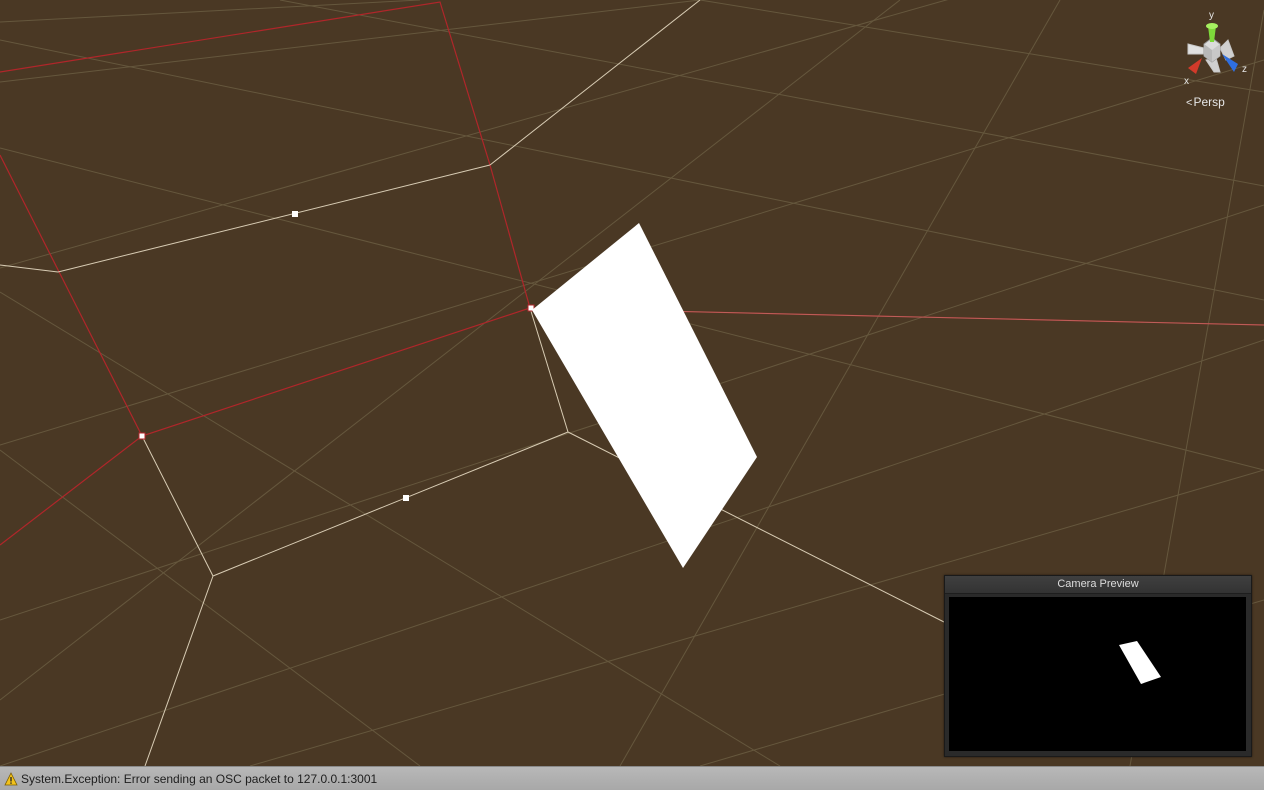 This screenshot has width=1264, height=790. I want to click on projection-toggle: <Persp, so click(1205, 102).